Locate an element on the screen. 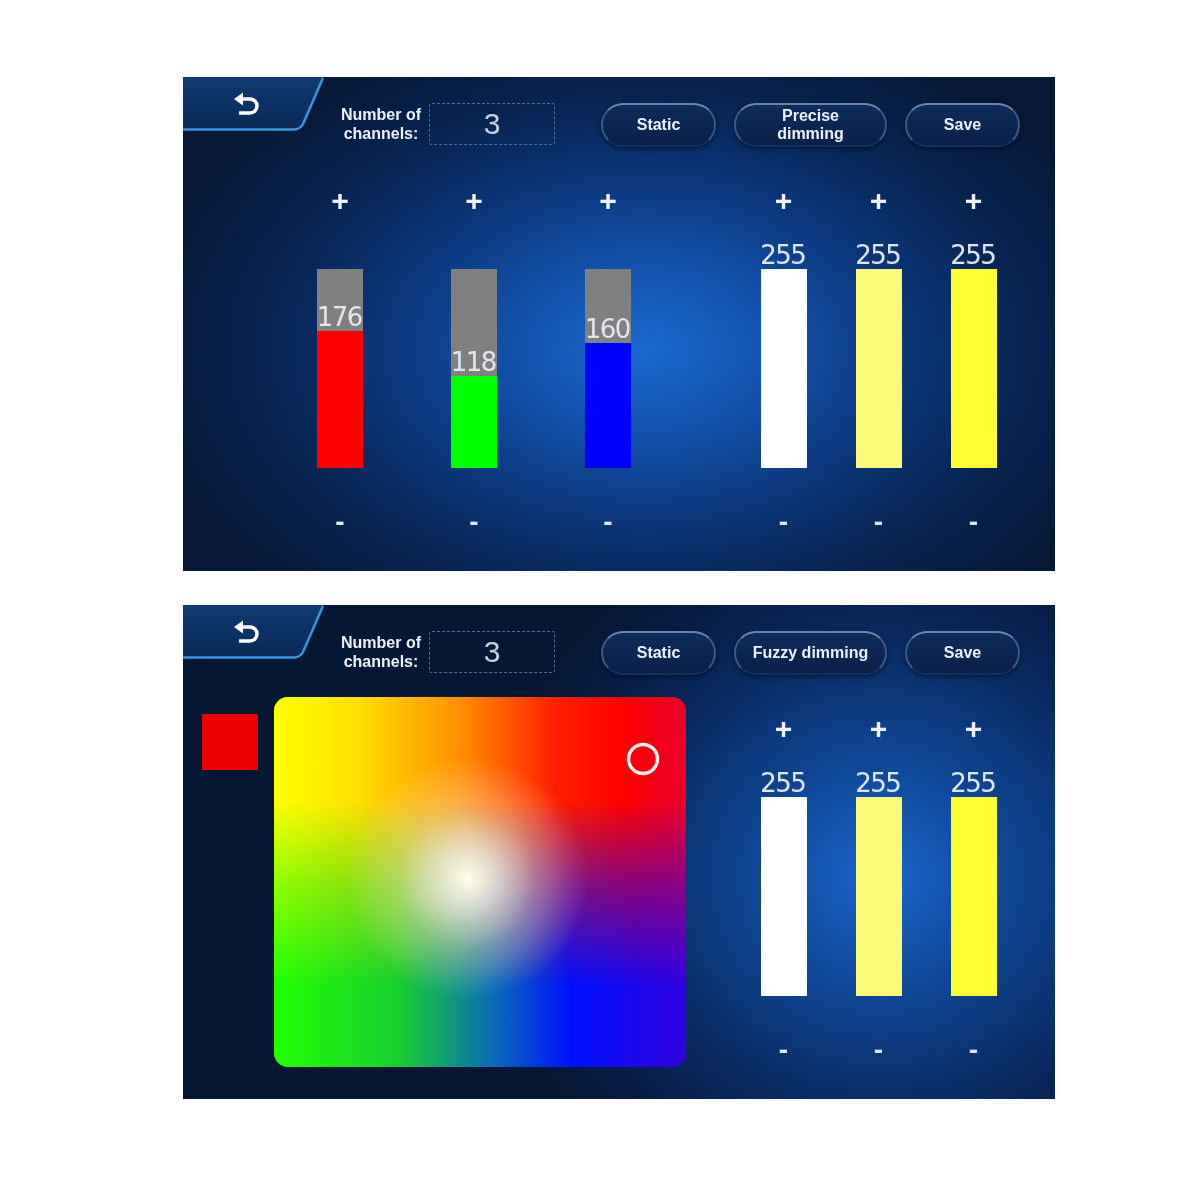 The image size is (1200, 1200). value-label: 176 is located at coordinates (339, 317).